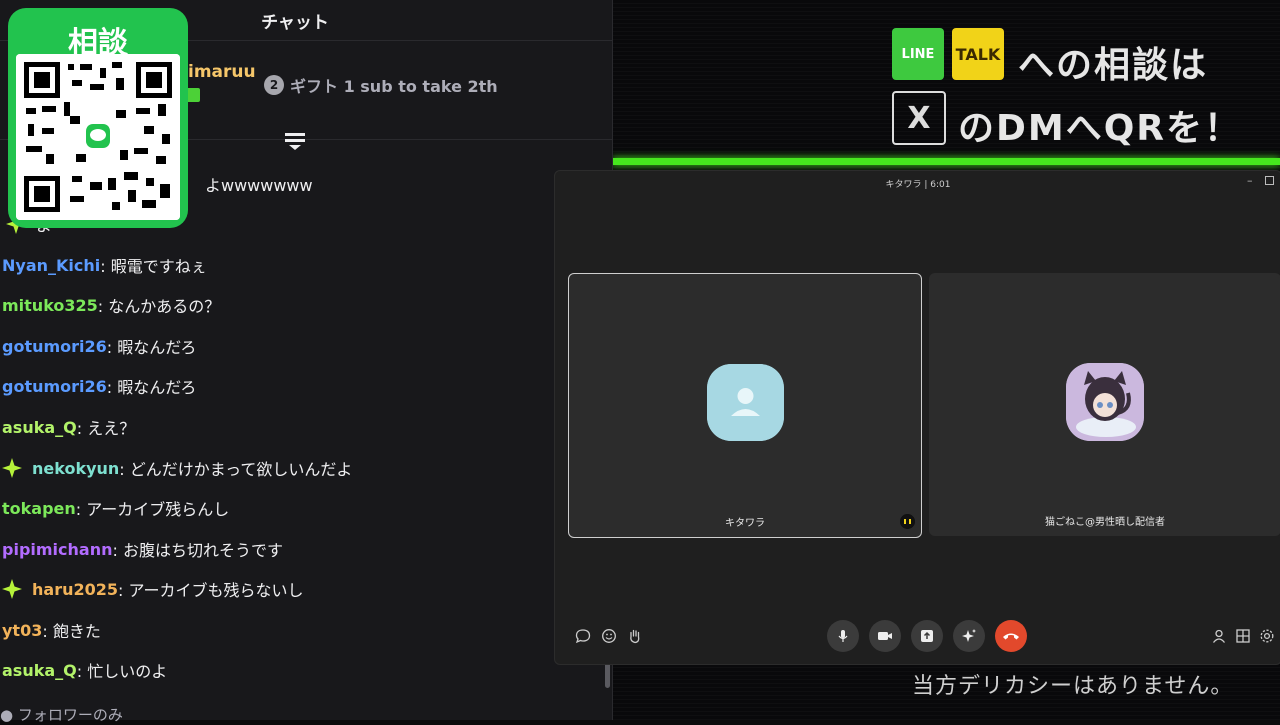  Describe the element at coordinates (394, 86) in the screenshot. I see `gift-text: ギフト 1 sub to take 2th` at that location.